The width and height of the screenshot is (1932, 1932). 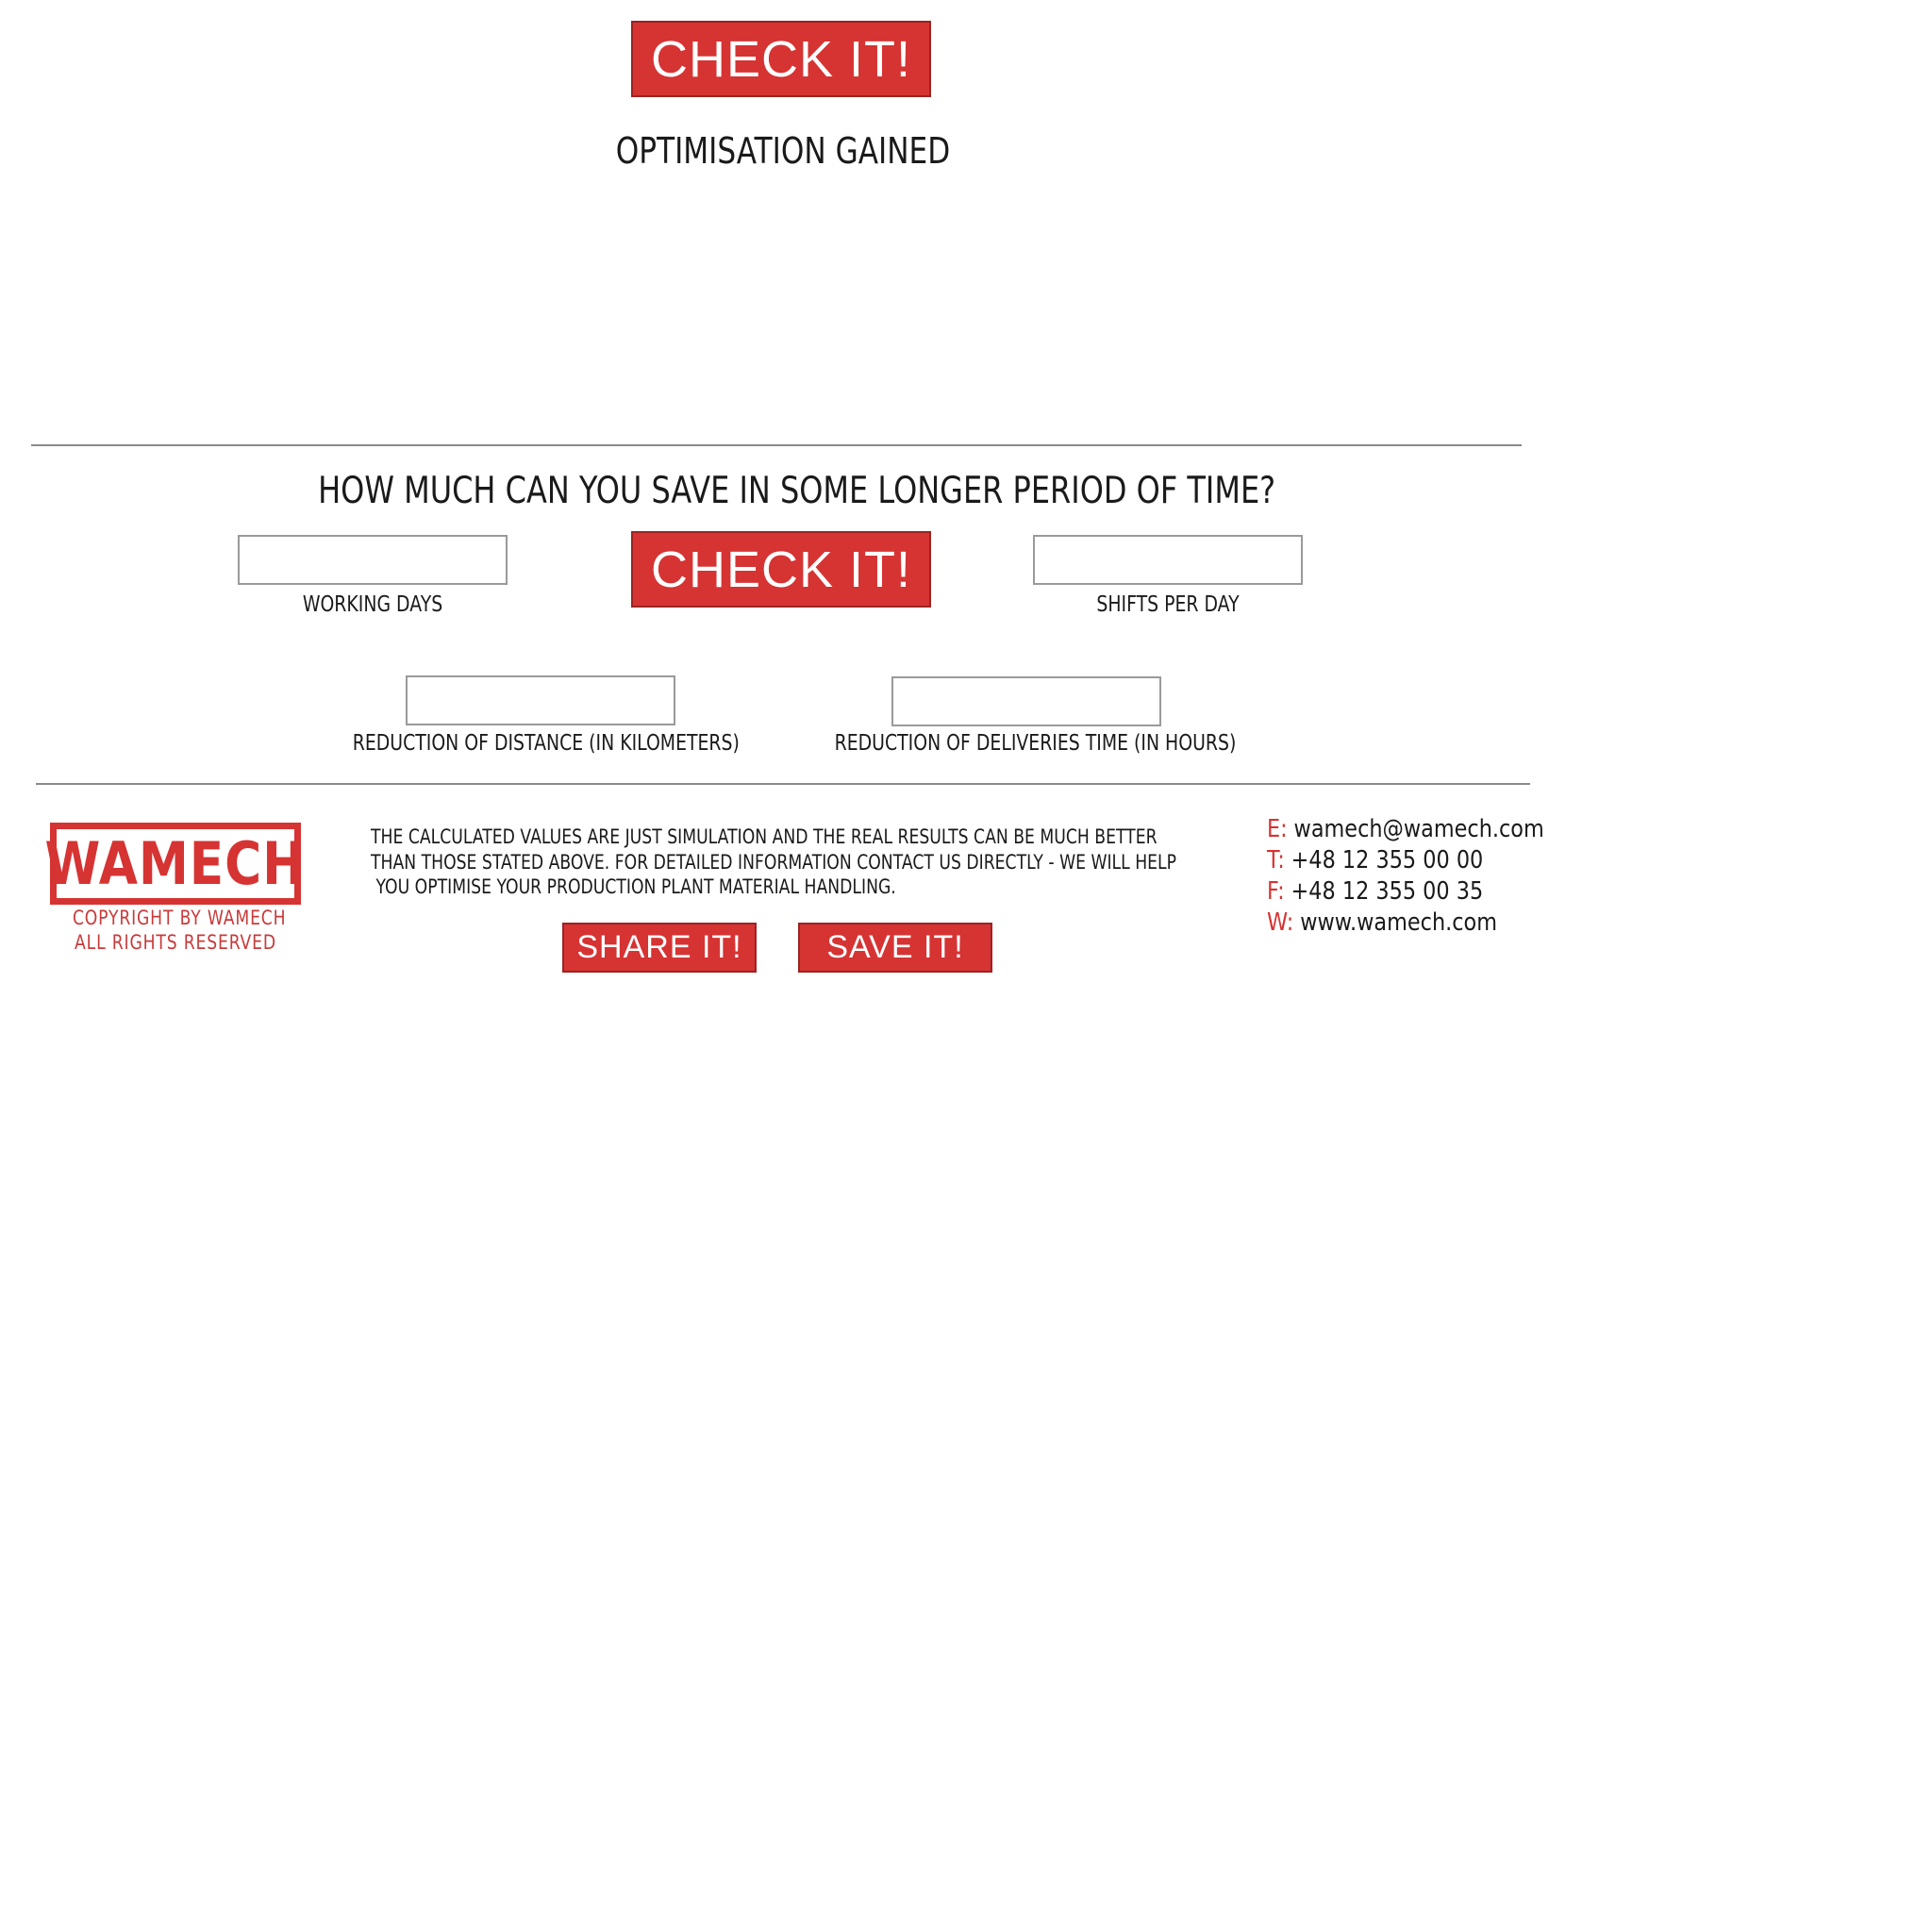 I want to click on shifts-per-day-label: SHIFTS PER DAY, so click(x=1168, y=605).